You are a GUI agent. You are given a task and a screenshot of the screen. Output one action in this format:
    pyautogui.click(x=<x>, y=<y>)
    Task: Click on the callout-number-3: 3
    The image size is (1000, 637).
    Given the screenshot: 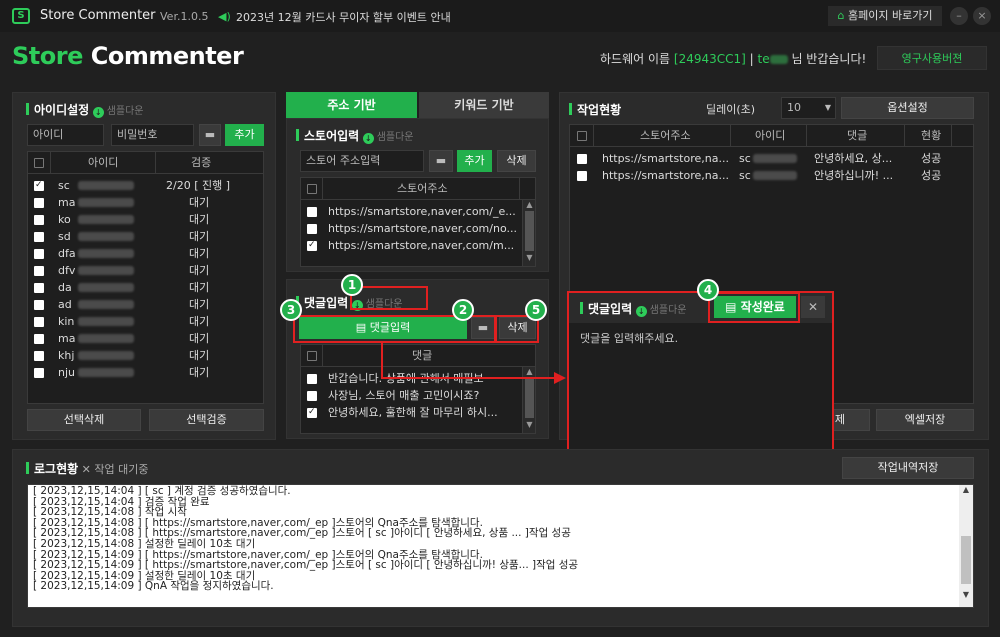 What is the action you would take?
    pyautogui.click(x=291, y=310)
    